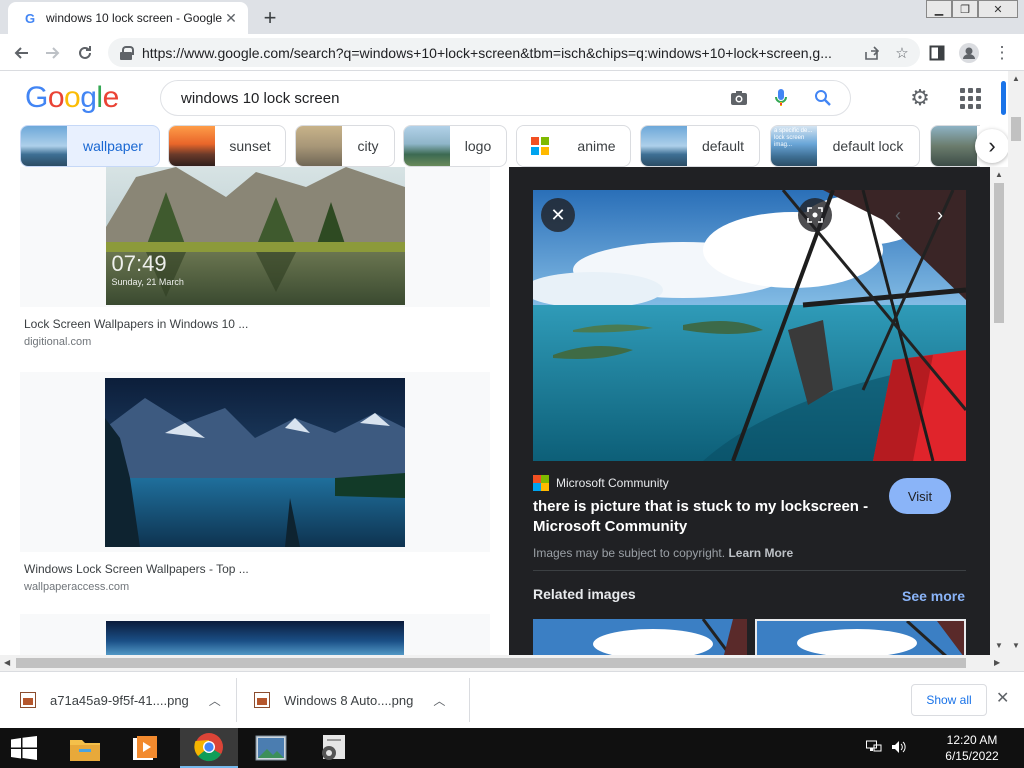  What do you see at coordinates (902, 53) in the screenshot?
I see `bookmark-star-icon: ☆` at bounding box center [902, 53].